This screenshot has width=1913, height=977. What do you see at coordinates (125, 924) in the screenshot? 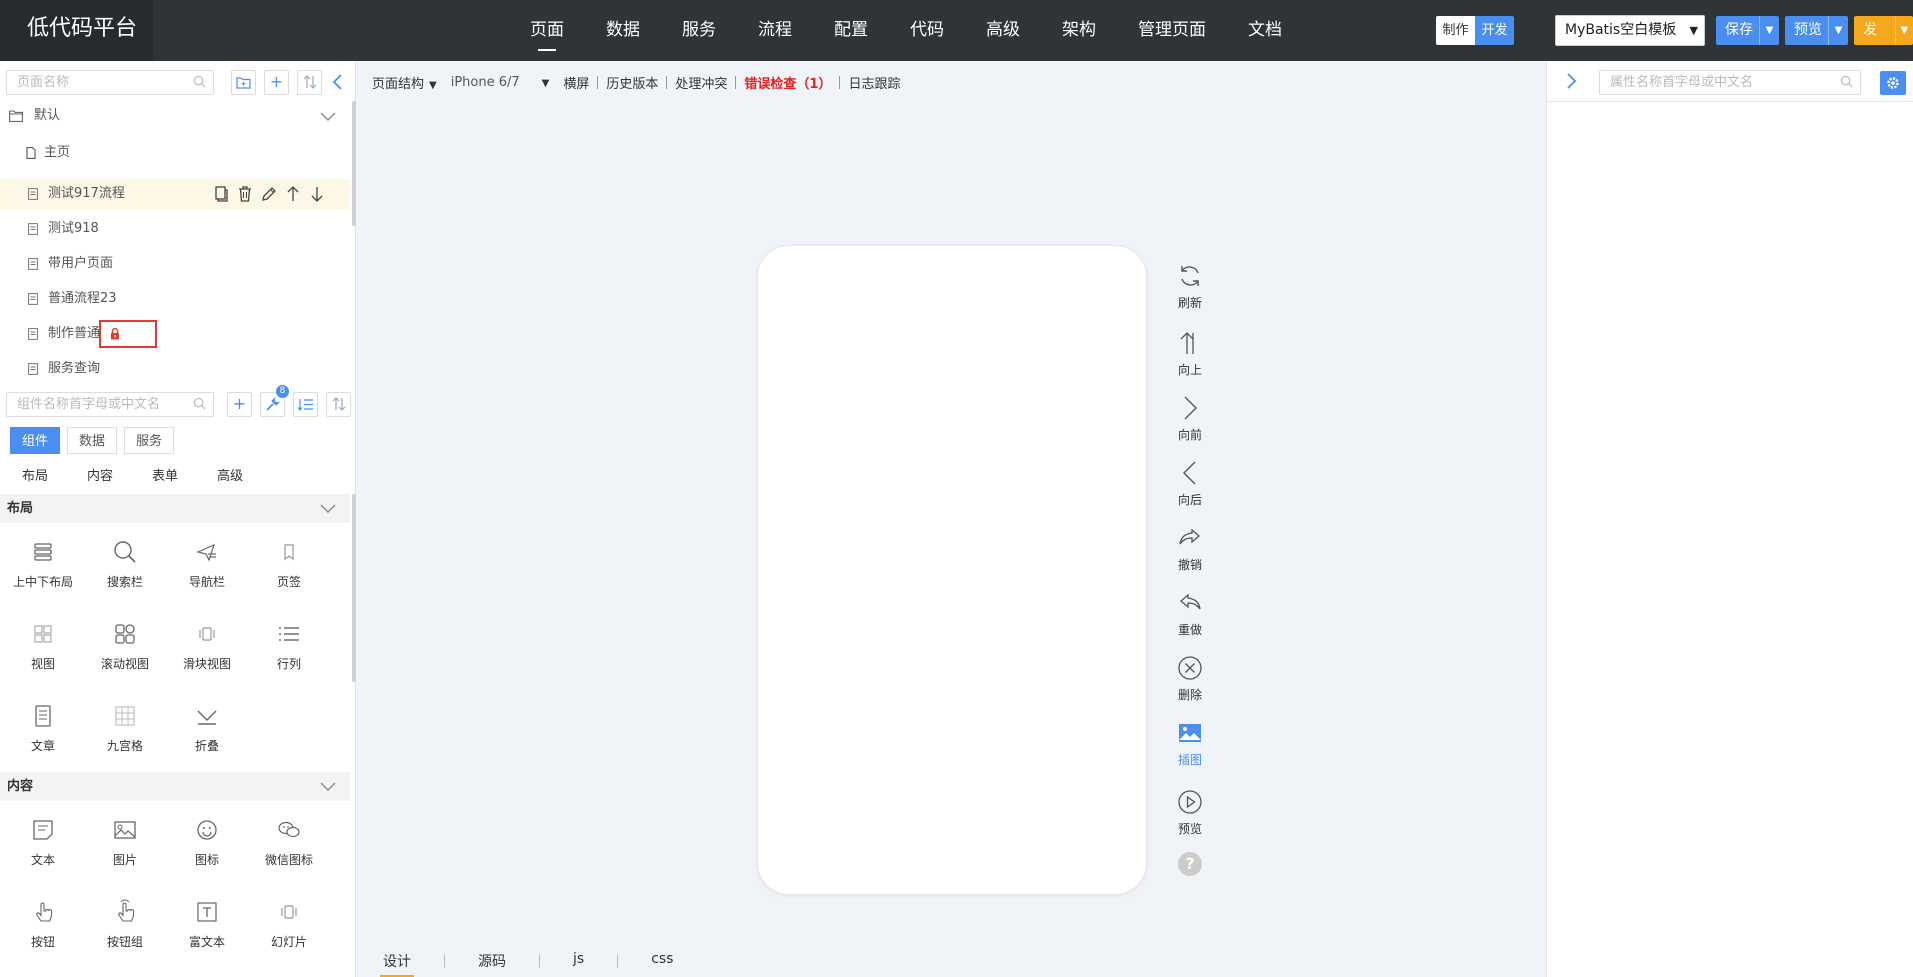
I see `component-button-group: 按钮组` at bounding box center [125, 924].